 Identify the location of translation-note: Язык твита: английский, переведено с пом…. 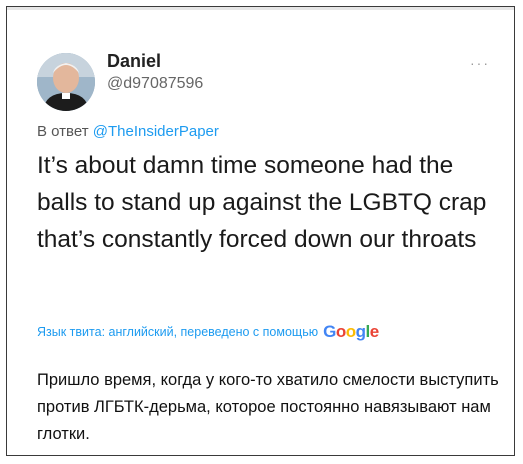
(178, 332).